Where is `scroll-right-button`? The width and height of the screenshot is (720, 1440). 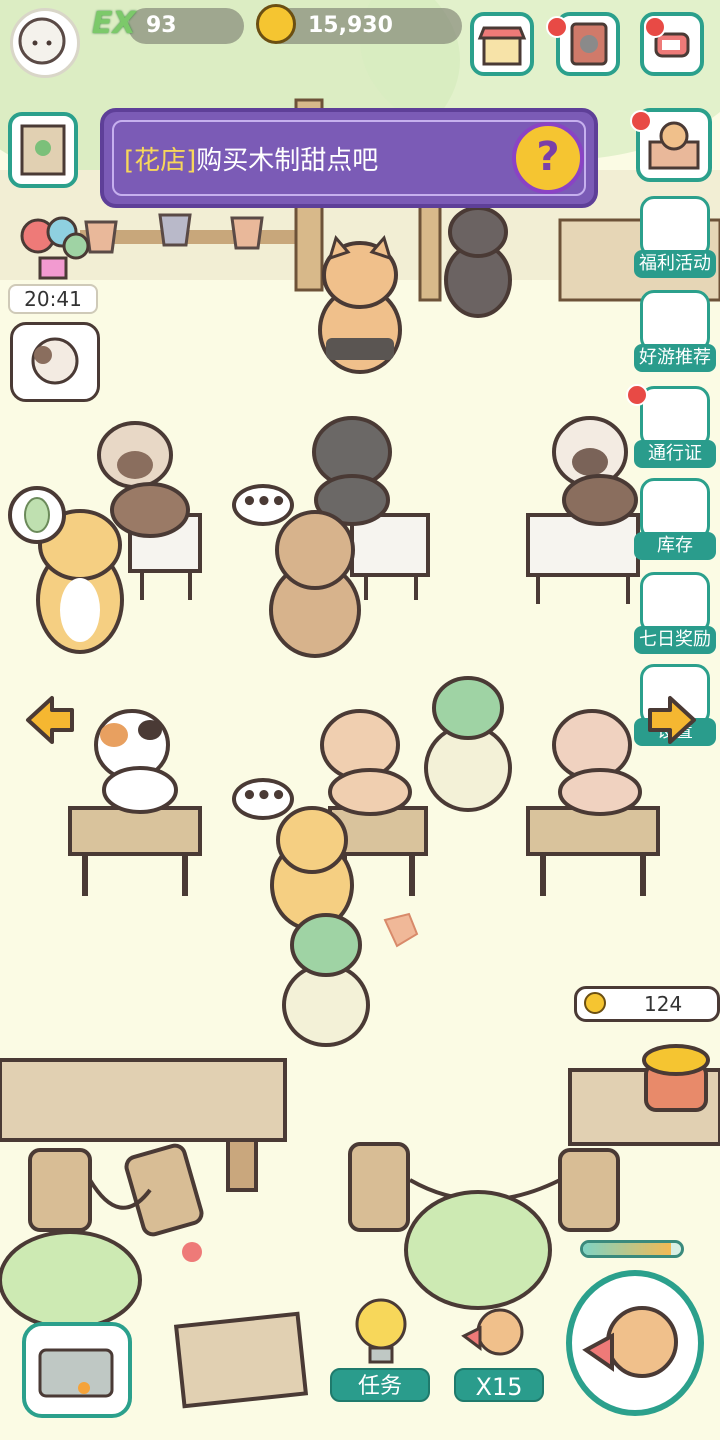 scroll-right-button is located at coordinates (672, 720).